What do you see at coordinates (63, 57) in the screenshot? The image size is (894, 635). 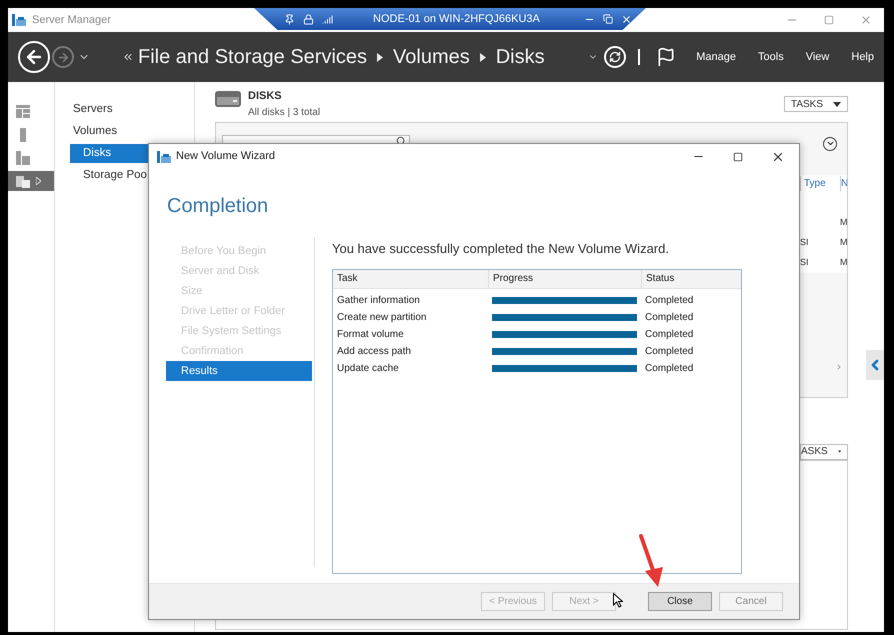 I see `forward-icon` at bounding box center [63, 57].